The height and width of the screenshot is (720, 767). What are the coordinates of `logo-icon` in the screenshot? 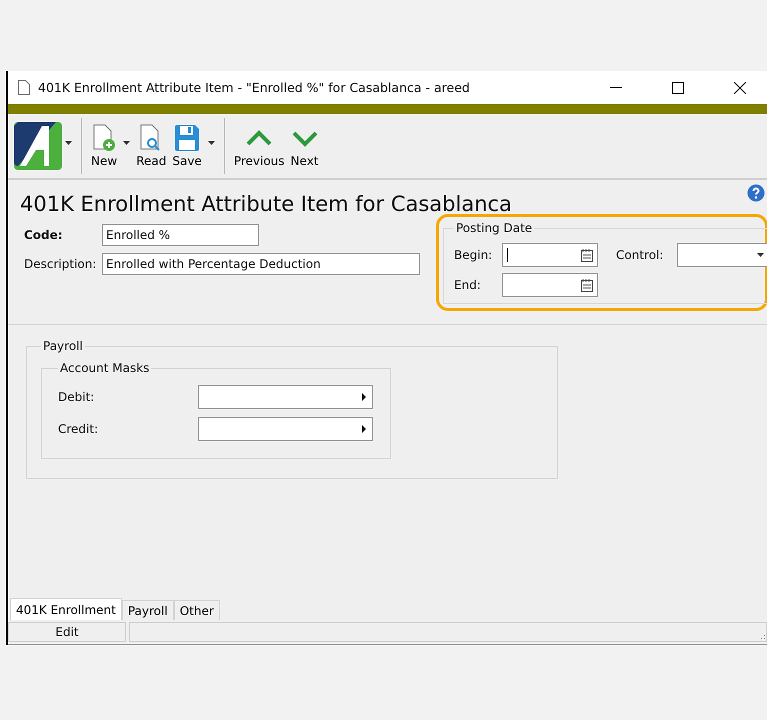 It's located at (38, 146).